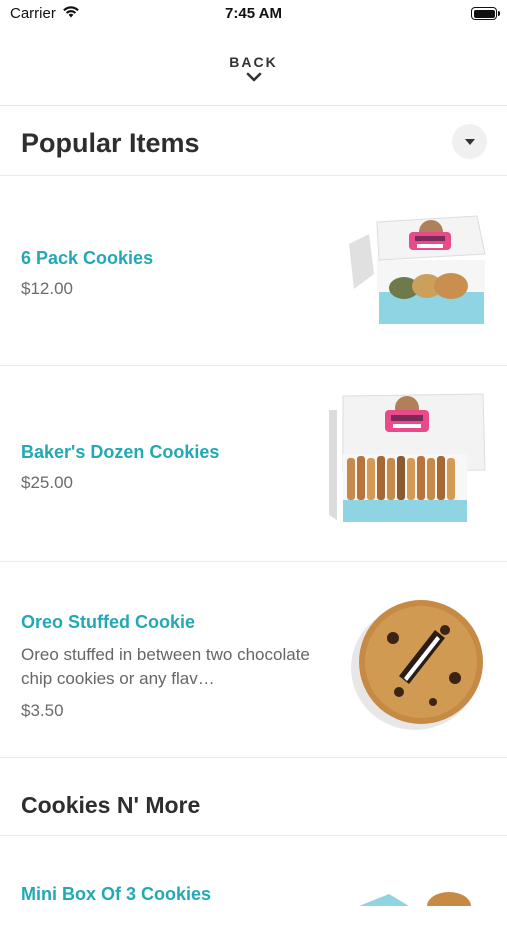 This screenshot has height=936, width=507. I want to click on item-price: $25.00, so click(47, 482).